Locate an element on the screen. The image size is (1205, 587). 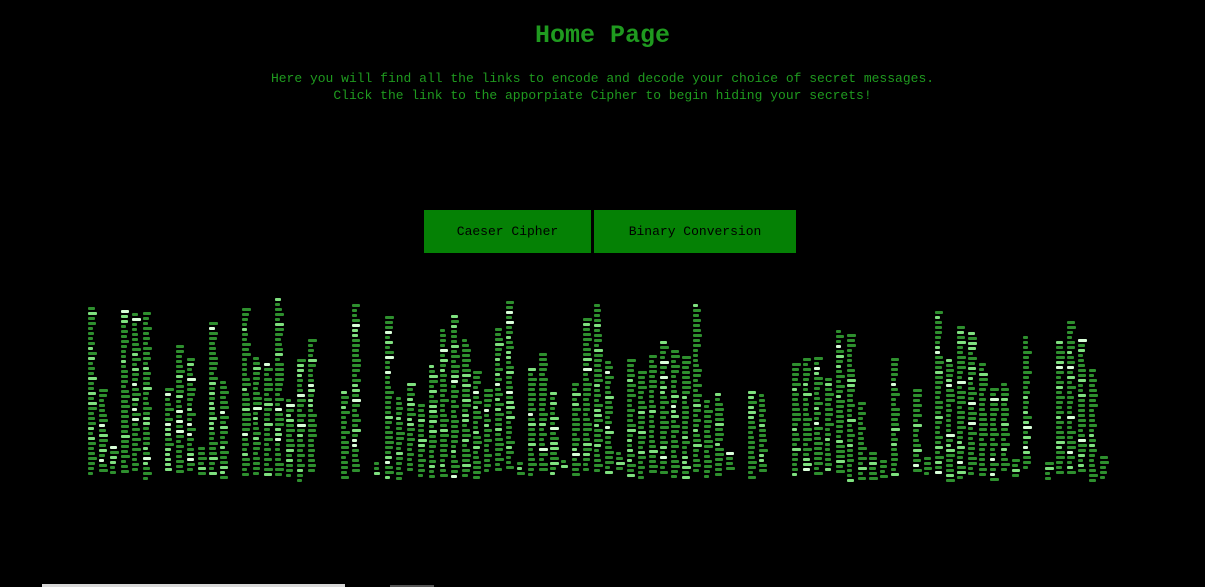
cipher-nav: Caeser Cipher Binary Conversion is located at coordinates (610, 231).